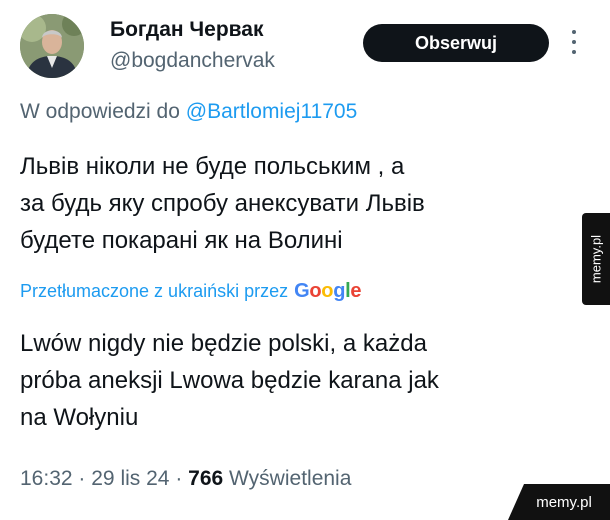 The height and width of the screenshot is (520, 610). Describe the element at coordinates (79, 417) in the screenshot. I see `translation-line: na Wołyniu` at that location.